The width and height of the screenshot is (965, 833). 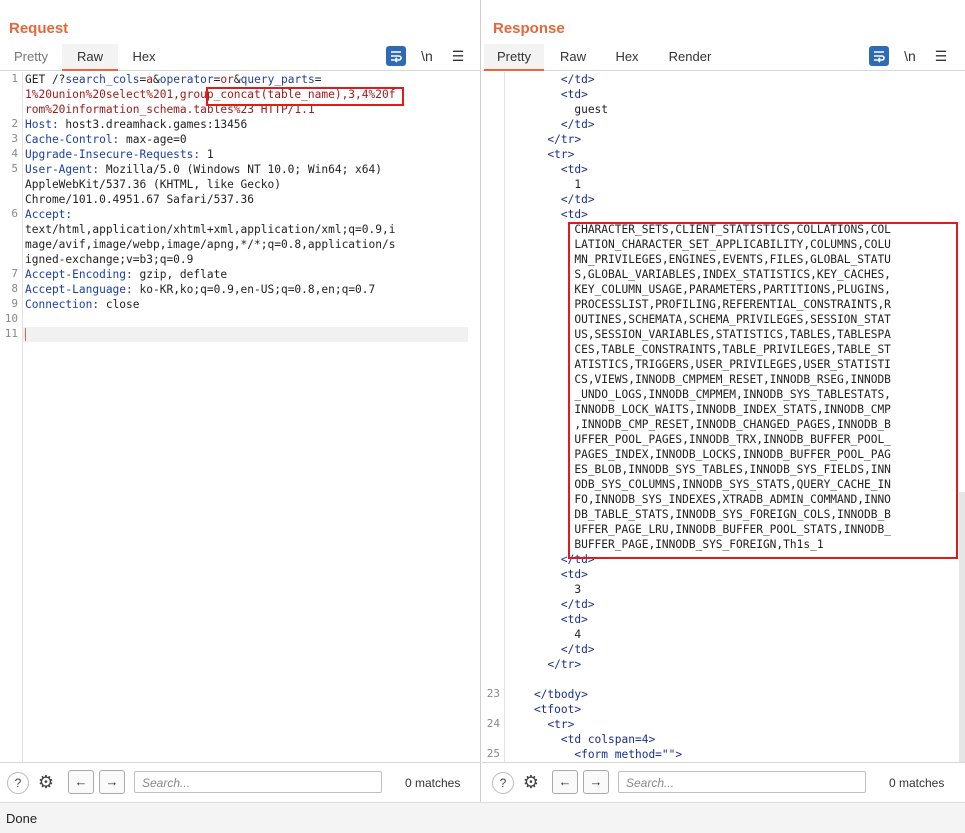 What do you see at coordinates (14, 123) in the screenshot?
I see `line-number: 2` at bounding box center [14, 123].